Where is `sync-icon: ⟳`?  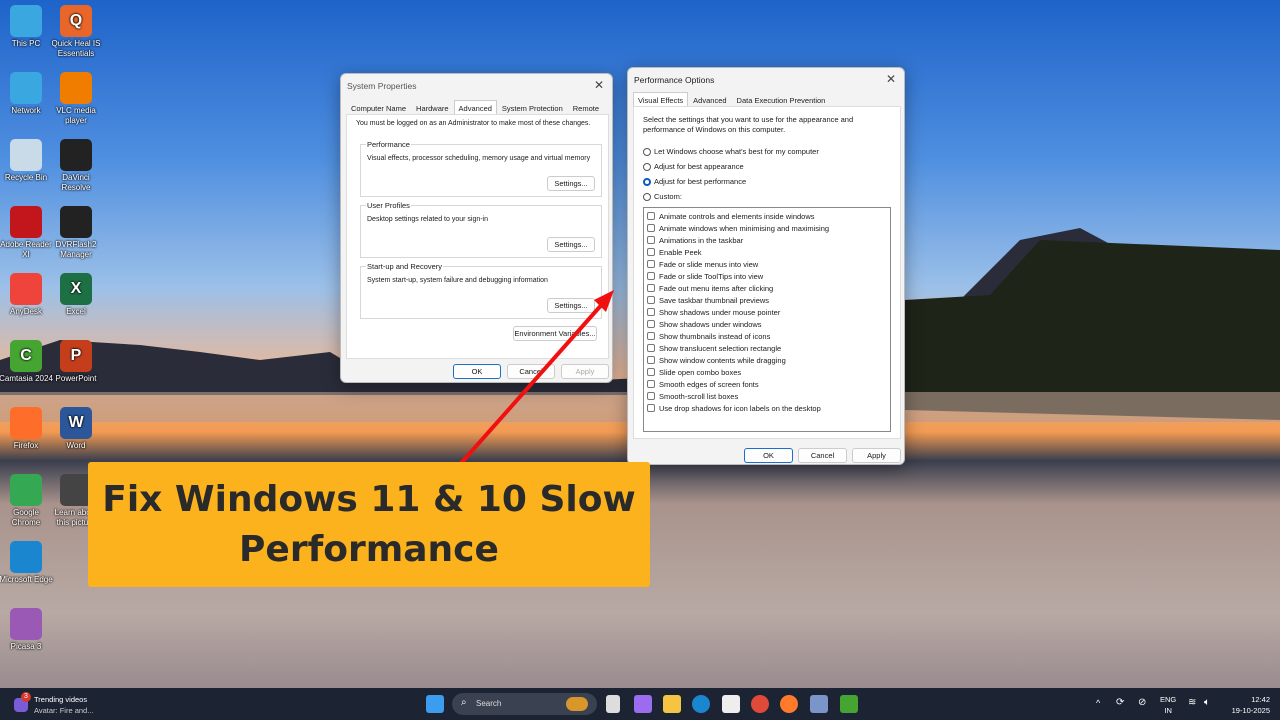 sync-icon: ⟳ is located at coordinates (1120, 702).